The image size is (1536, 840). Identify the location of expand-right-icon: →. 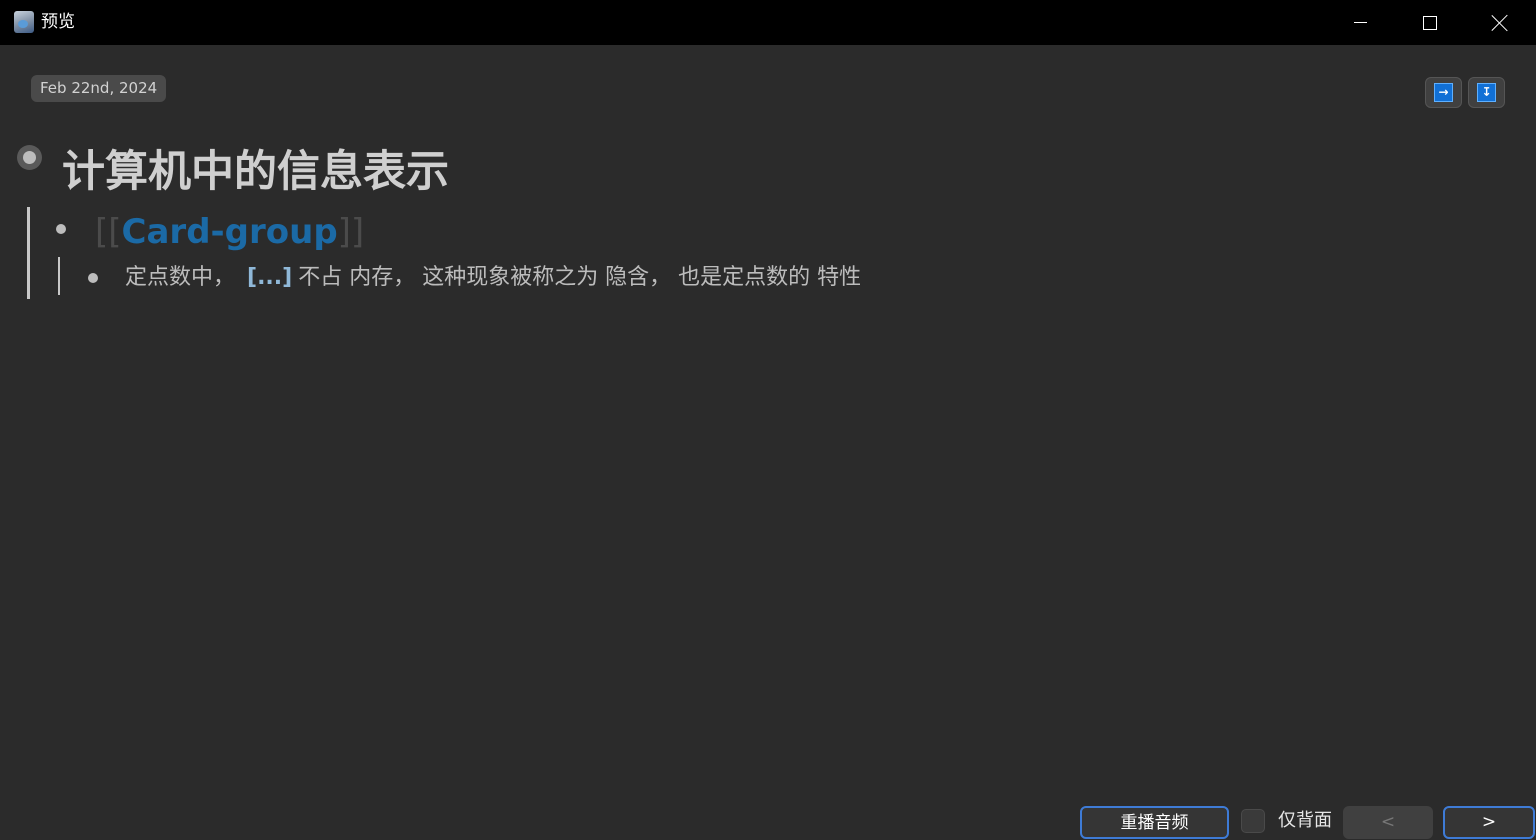
(1443, 92).